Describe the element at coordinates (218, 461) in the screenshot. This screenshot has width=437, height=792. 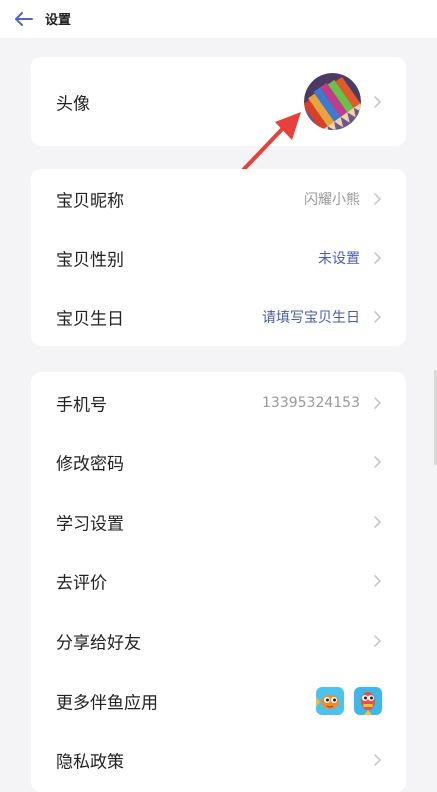
I see `change-password-row: 修改密码` at that location.